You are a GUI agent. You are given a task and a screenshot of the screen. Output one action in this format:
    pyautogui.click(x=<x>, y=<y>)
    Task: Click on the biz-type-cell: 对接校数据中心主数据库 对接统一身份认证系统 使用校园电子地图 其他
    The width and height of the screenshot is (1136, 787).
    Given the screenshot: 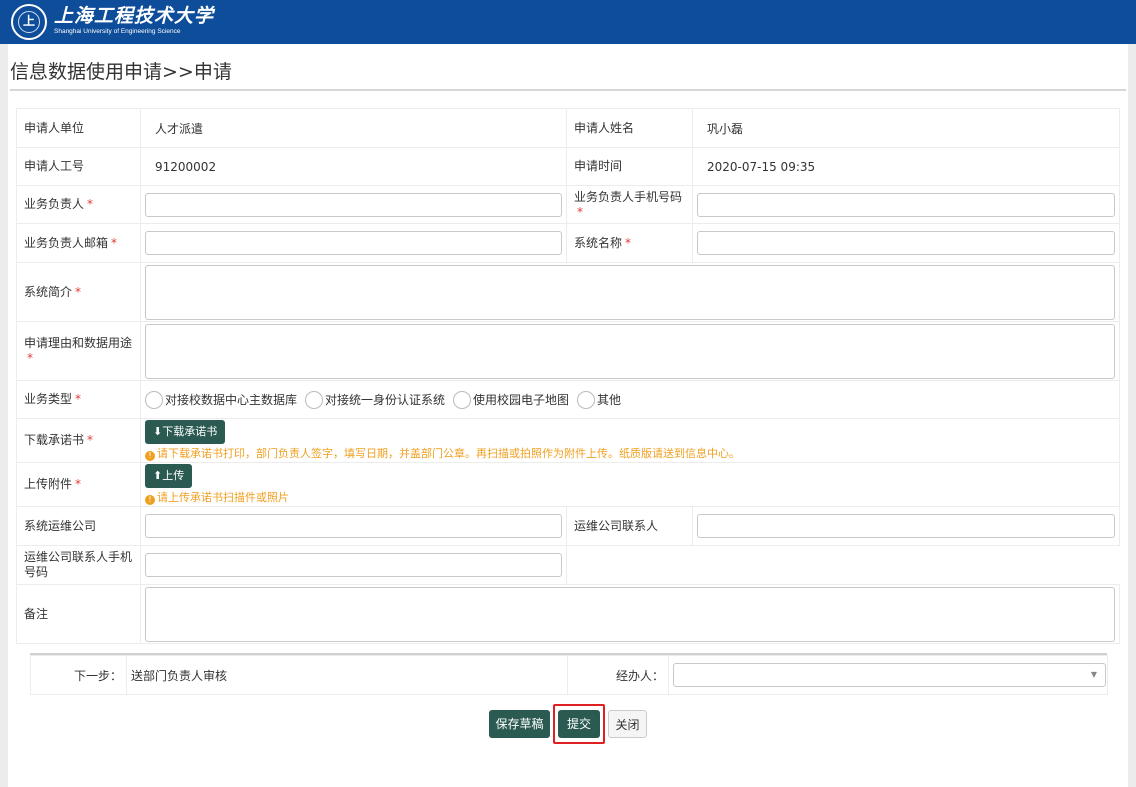 What is the action you would take?
    pyautogui.click(x=630, y=399)
    